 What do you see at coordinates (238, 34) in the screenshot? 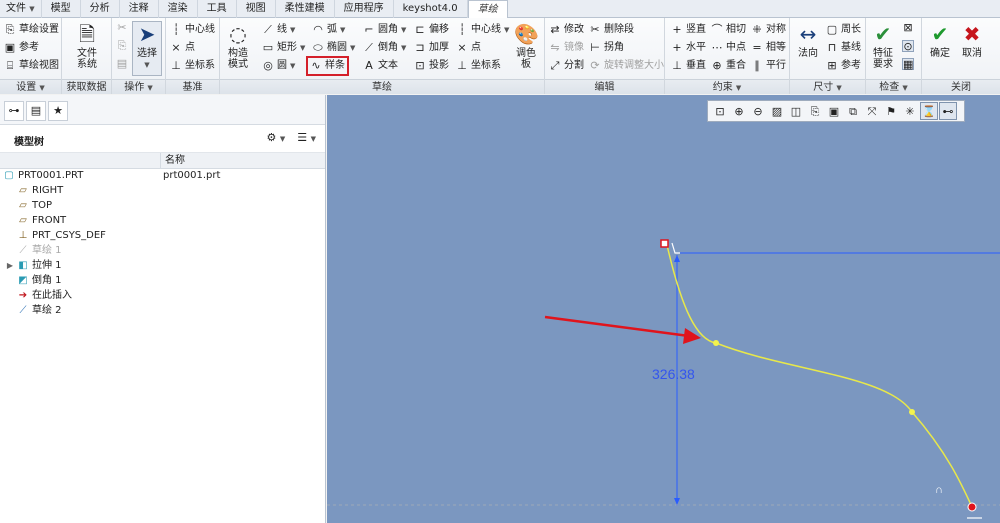
I see `construction-mode-icon: ◌` at bounding box center [238, 34].